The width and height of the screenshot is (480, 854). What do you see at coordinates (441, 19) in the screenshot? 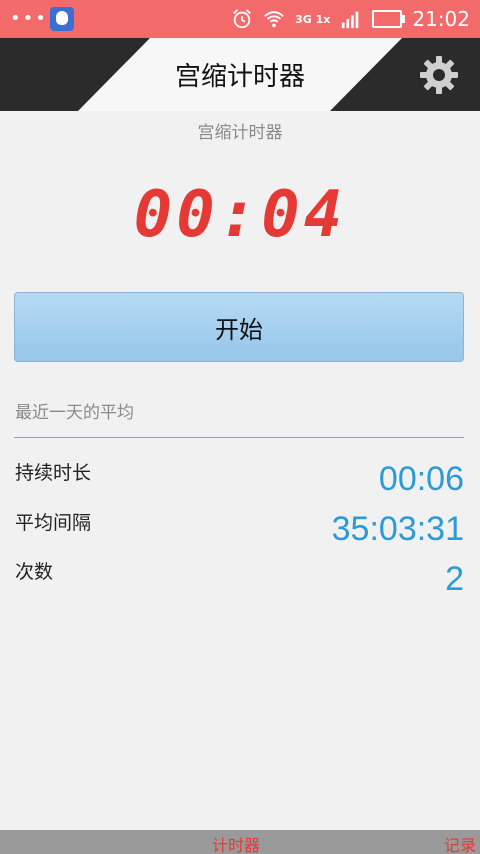
I see `status-time: 21:02` at bounding box center [441, 19].